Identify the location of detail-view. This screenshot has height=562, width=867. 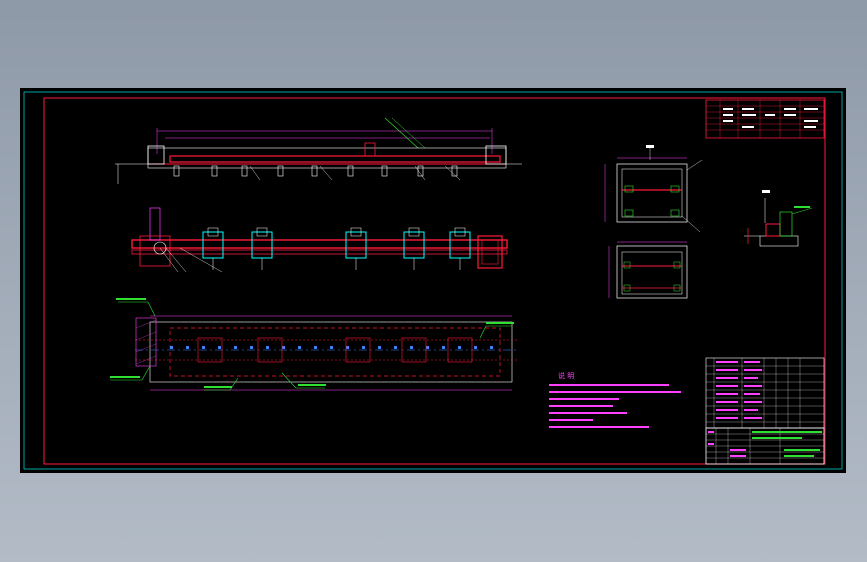
(778, 218).